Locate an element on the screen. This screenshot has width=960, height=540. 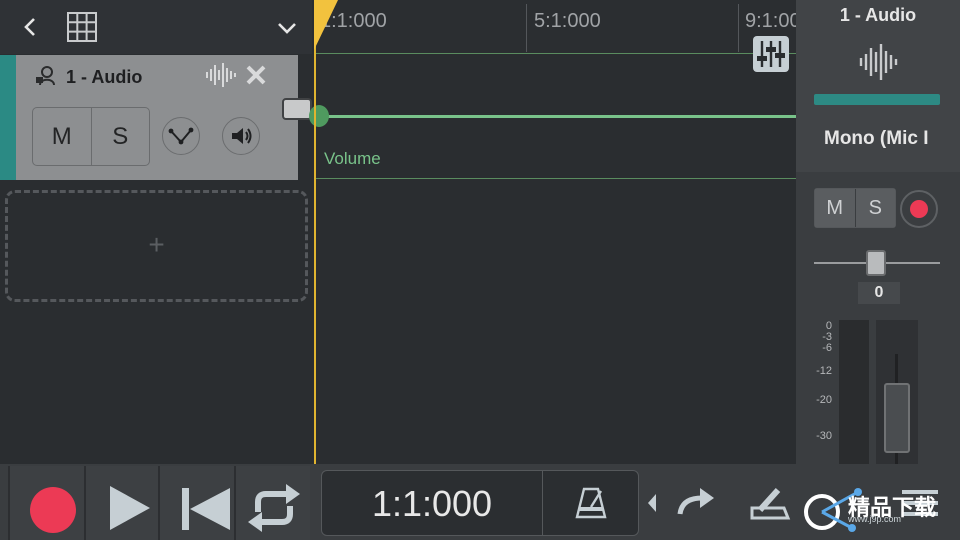
automation-label: Volume is located at coordinates (352, 158).